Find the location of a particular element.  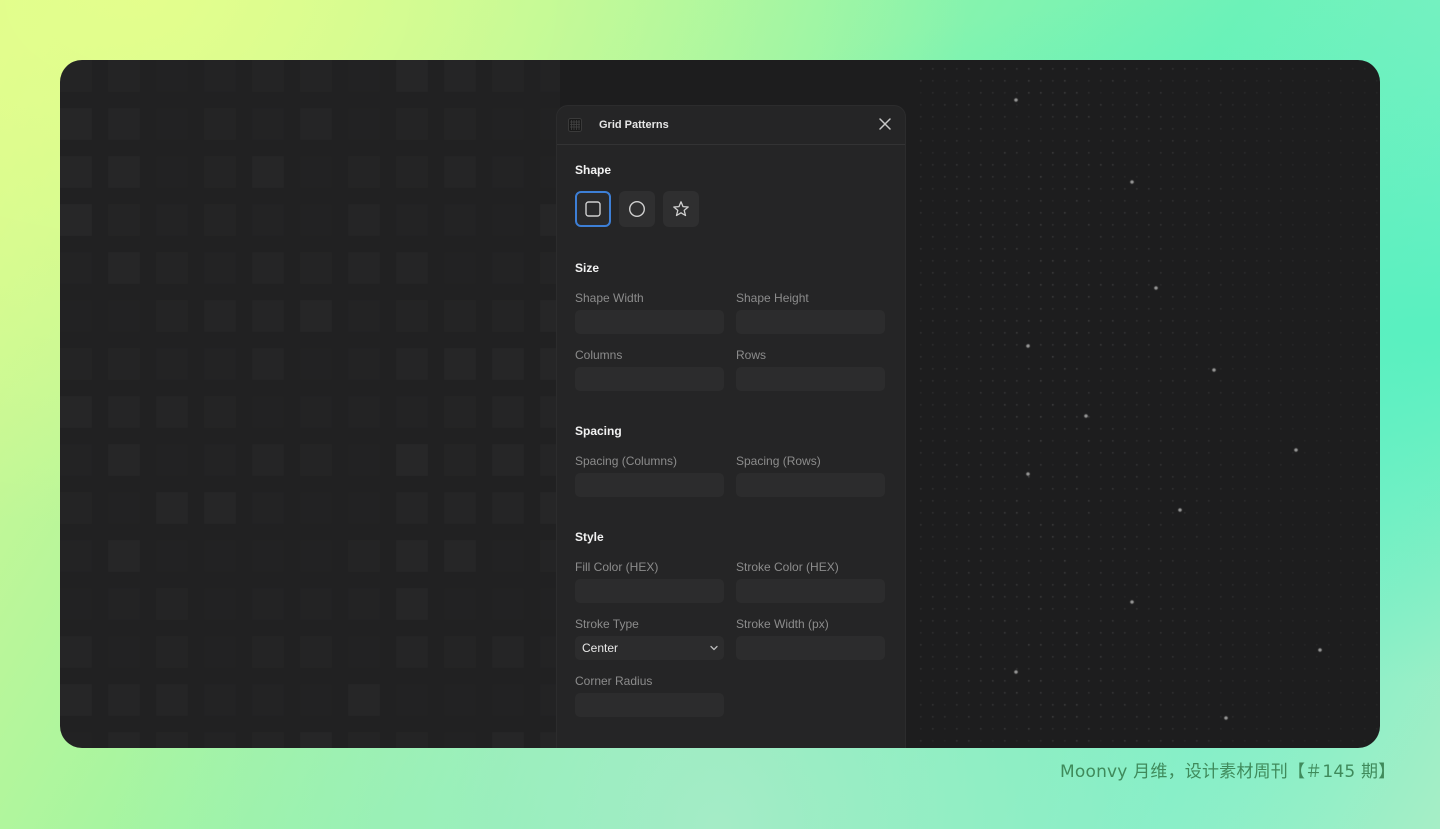

stroke-type-value: Center is located at coordinates (600, 648).